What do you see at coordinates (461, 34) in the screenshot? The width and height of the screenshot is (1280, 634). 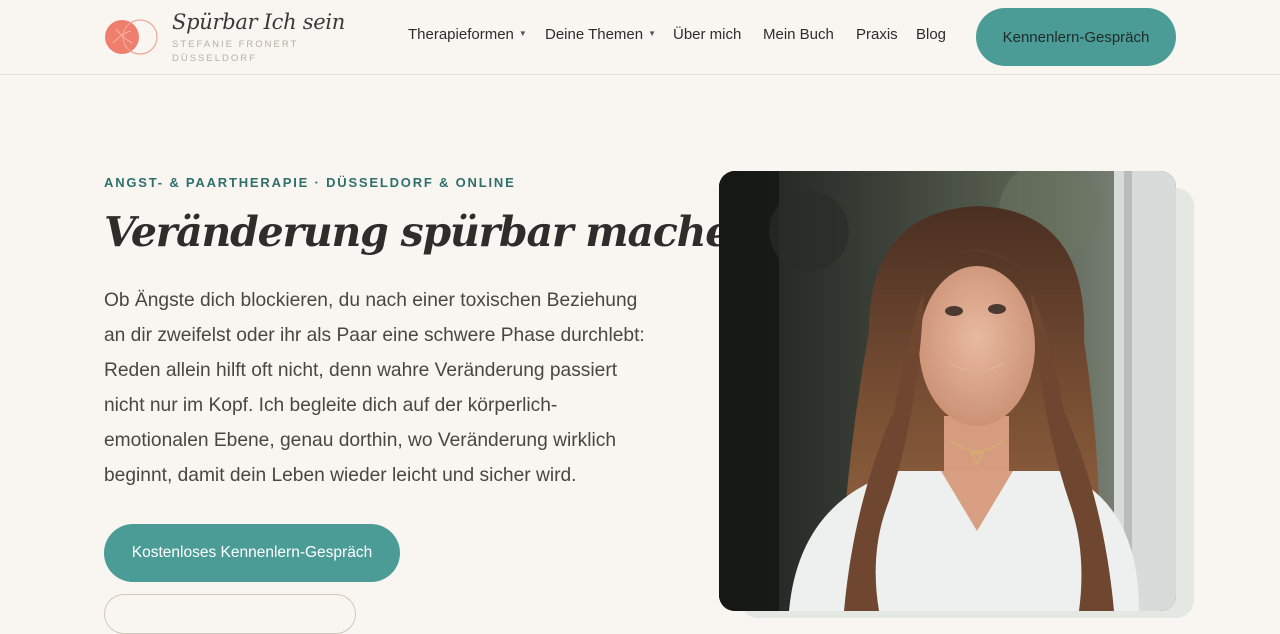 I see `nav-item-label: Therapieformen` at bounding box center [461, 34].